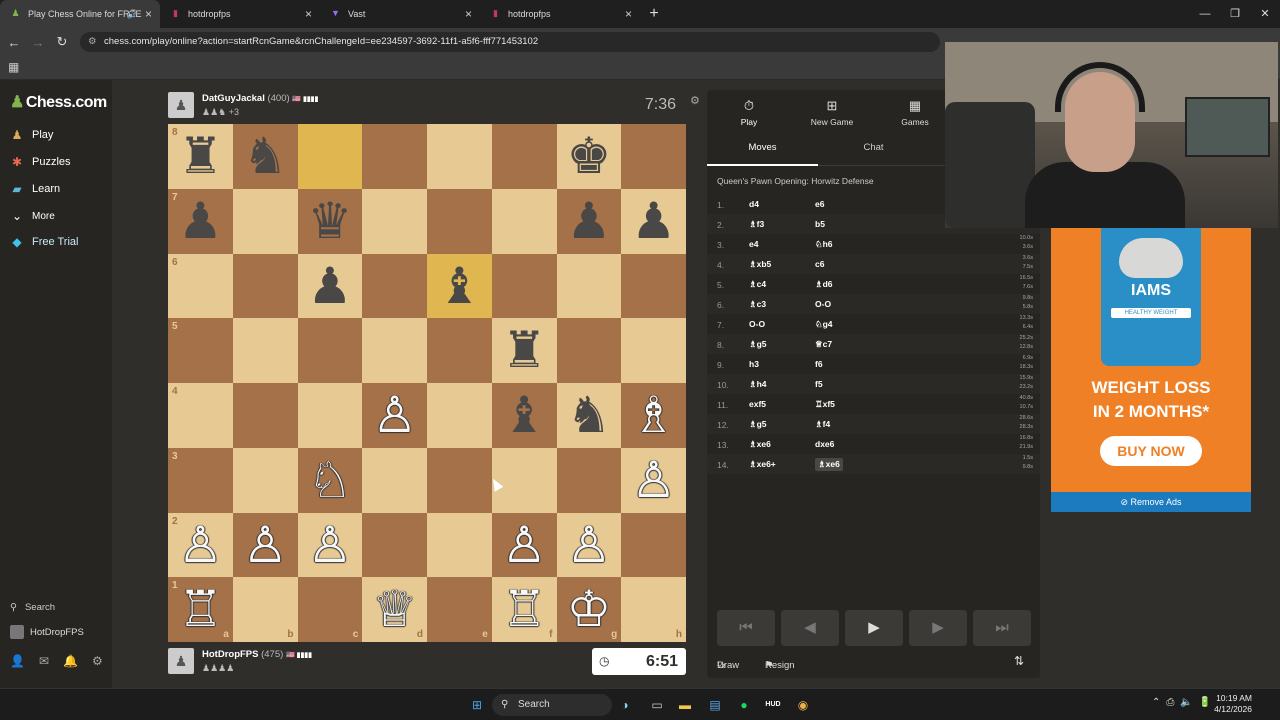 This screenshot has width=1280, height=720. Describe the element at coordinates (589, 286) in the screenshot. I see `square-g6` at that location.